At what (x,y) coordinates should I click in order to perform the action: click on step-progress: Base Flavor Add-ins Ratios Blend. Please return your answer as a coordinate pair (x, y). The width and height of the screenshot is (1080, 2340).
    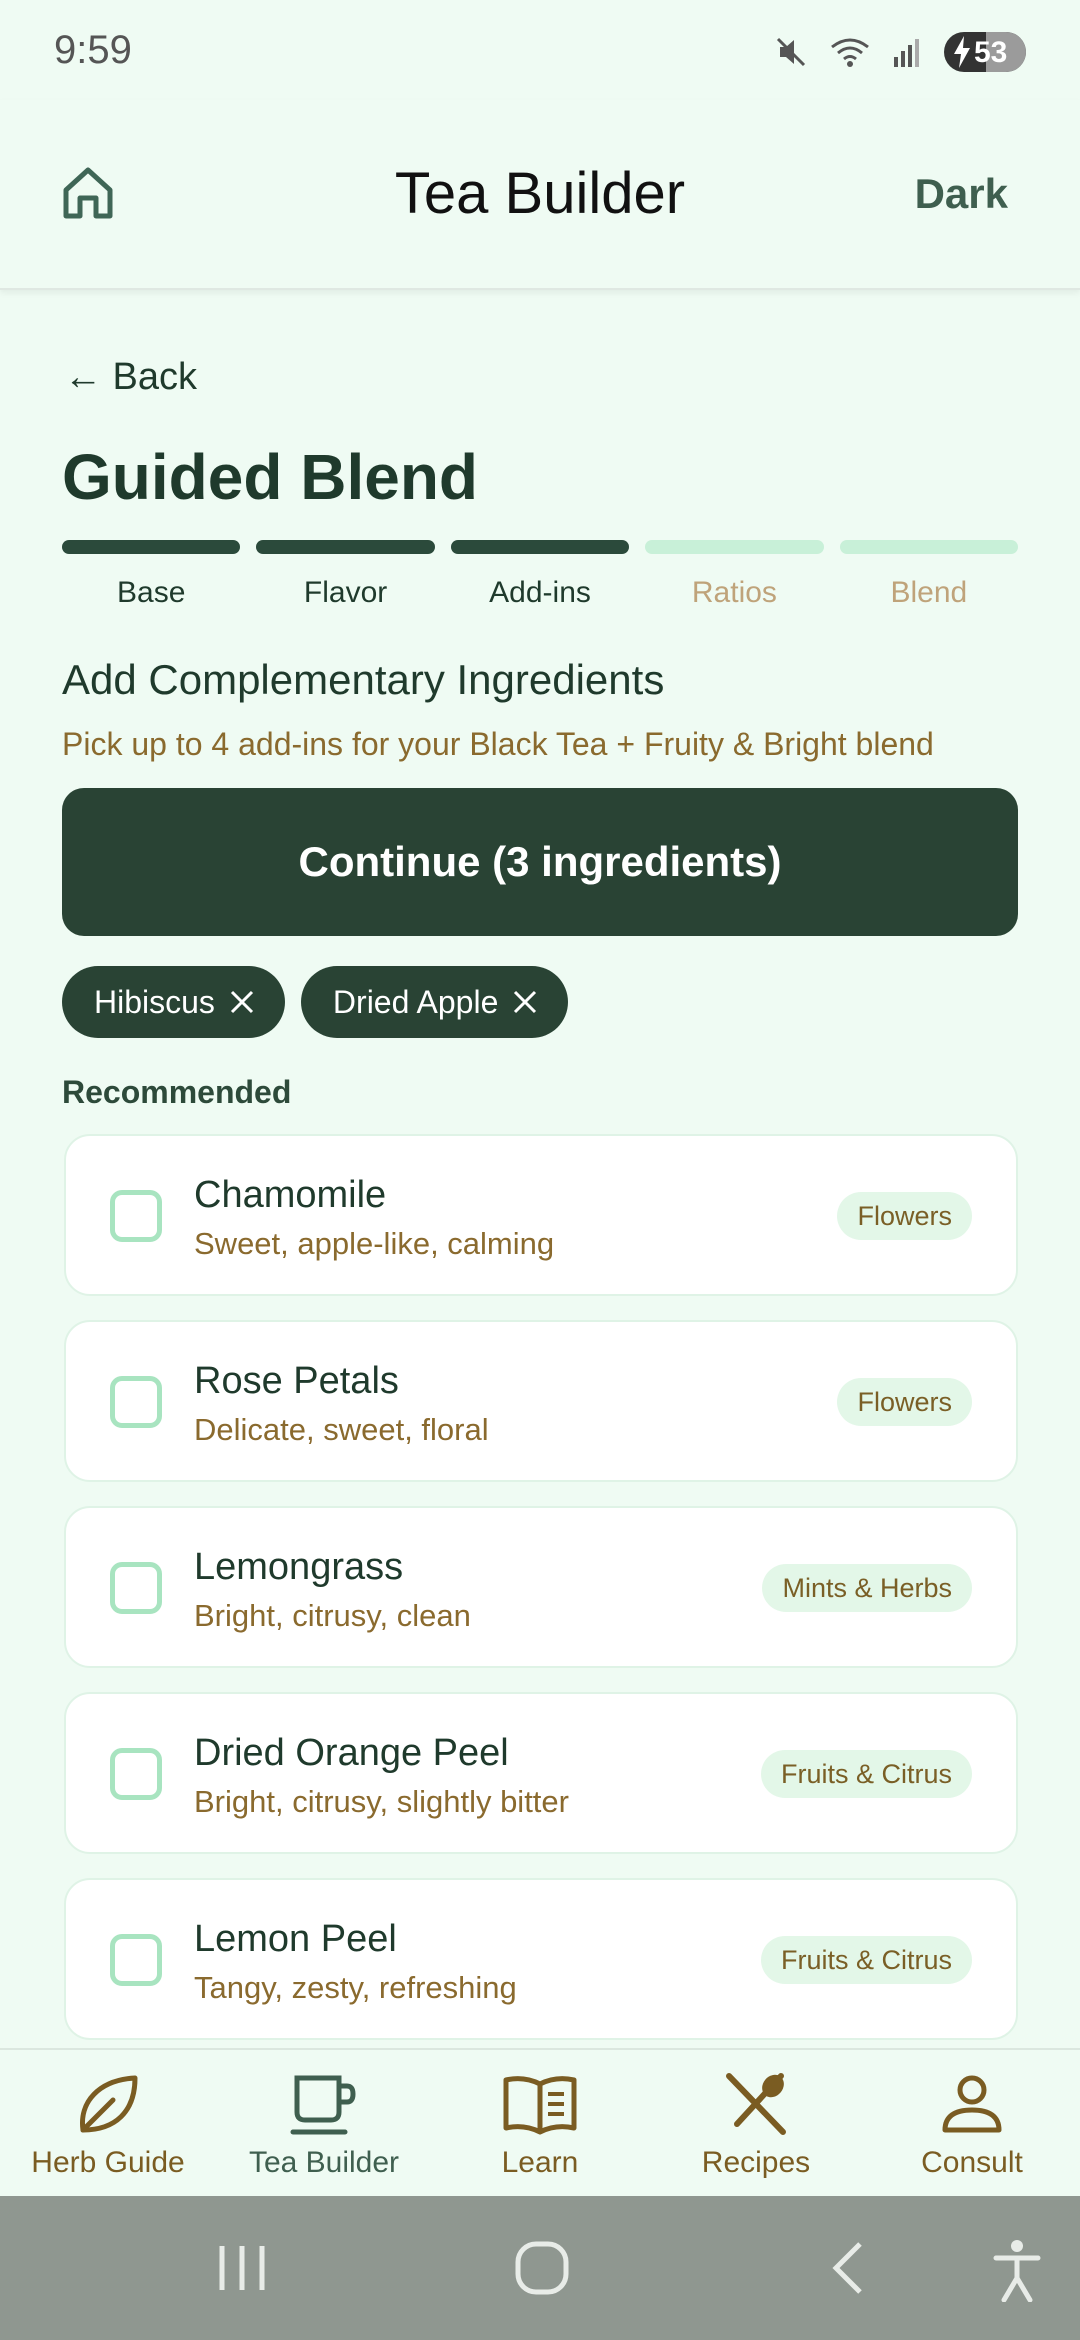
    Looking at the image, I should click on (540, 575).